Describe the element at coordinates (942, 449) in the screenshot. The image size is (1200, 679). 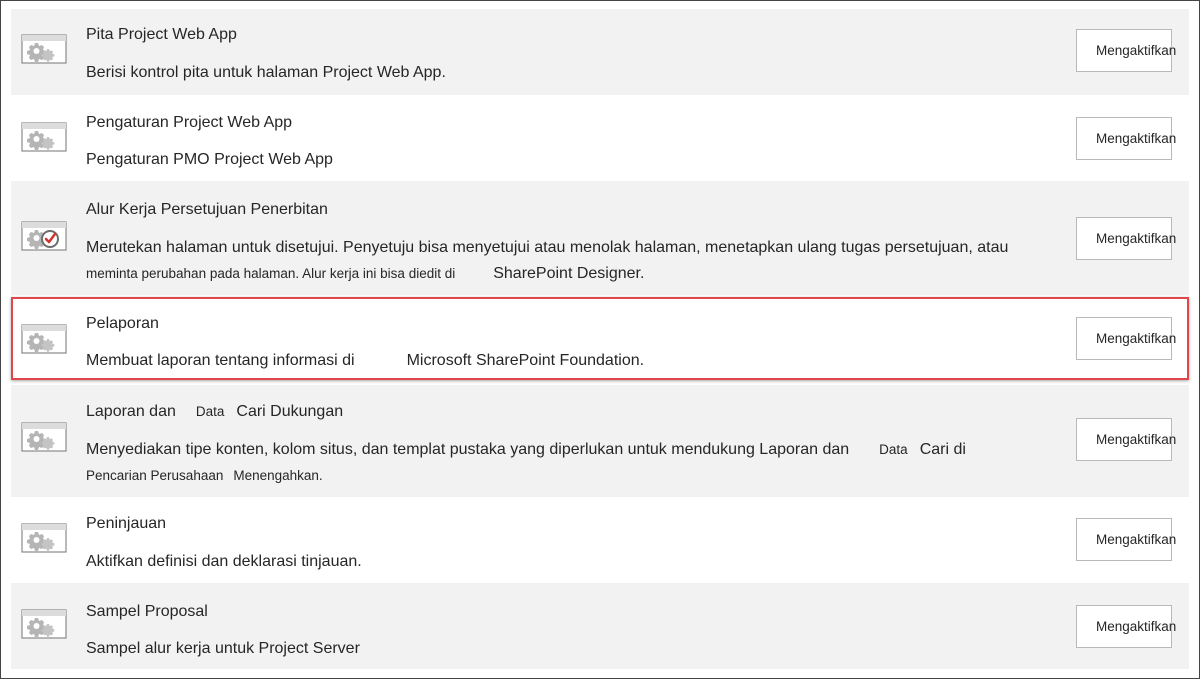
I see `feature-description-text: Cari di` at that location.